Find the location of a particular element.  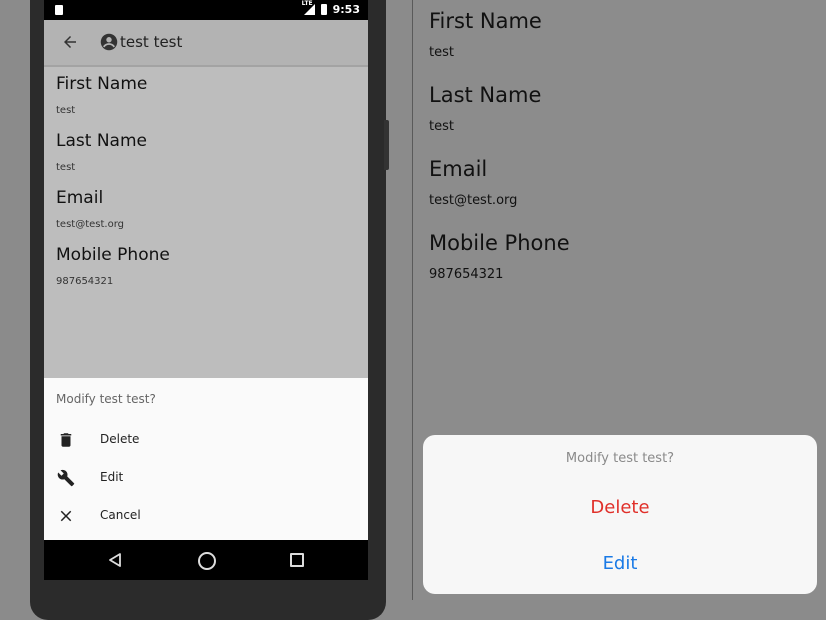

battery-icon is located at coordinates (323, 9).